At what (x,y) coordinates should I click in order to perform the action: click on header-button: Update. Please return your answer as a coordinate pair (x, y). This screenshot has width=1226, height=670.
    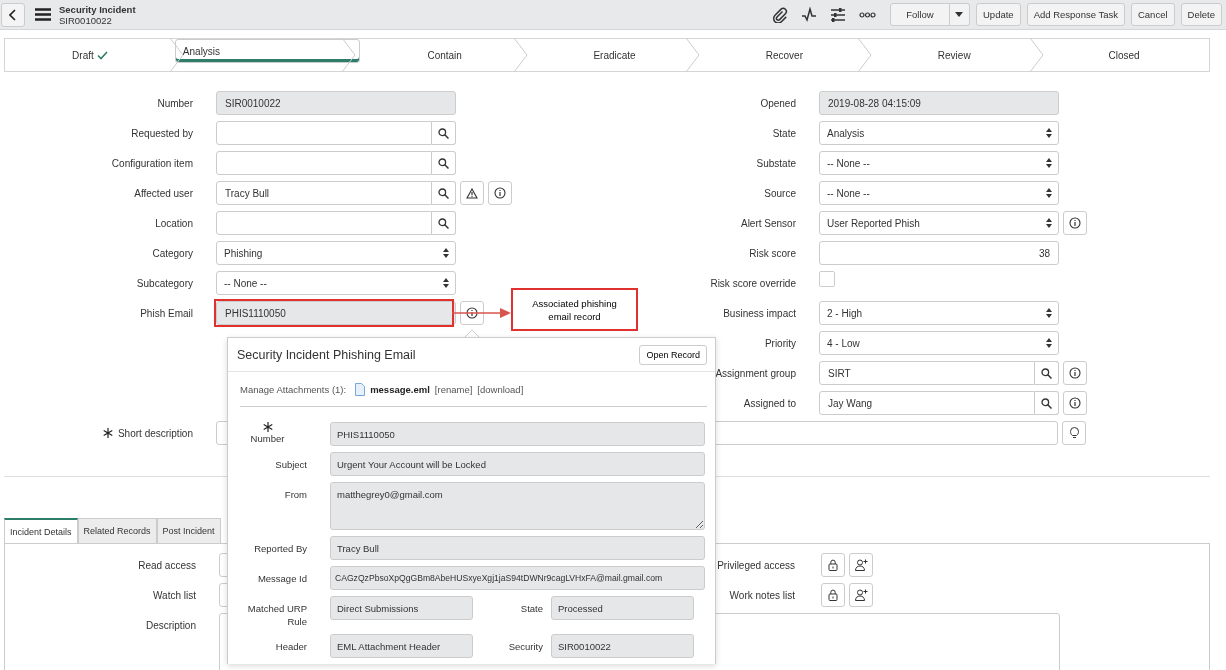
    Looking at the image, I should click on (998, 14).